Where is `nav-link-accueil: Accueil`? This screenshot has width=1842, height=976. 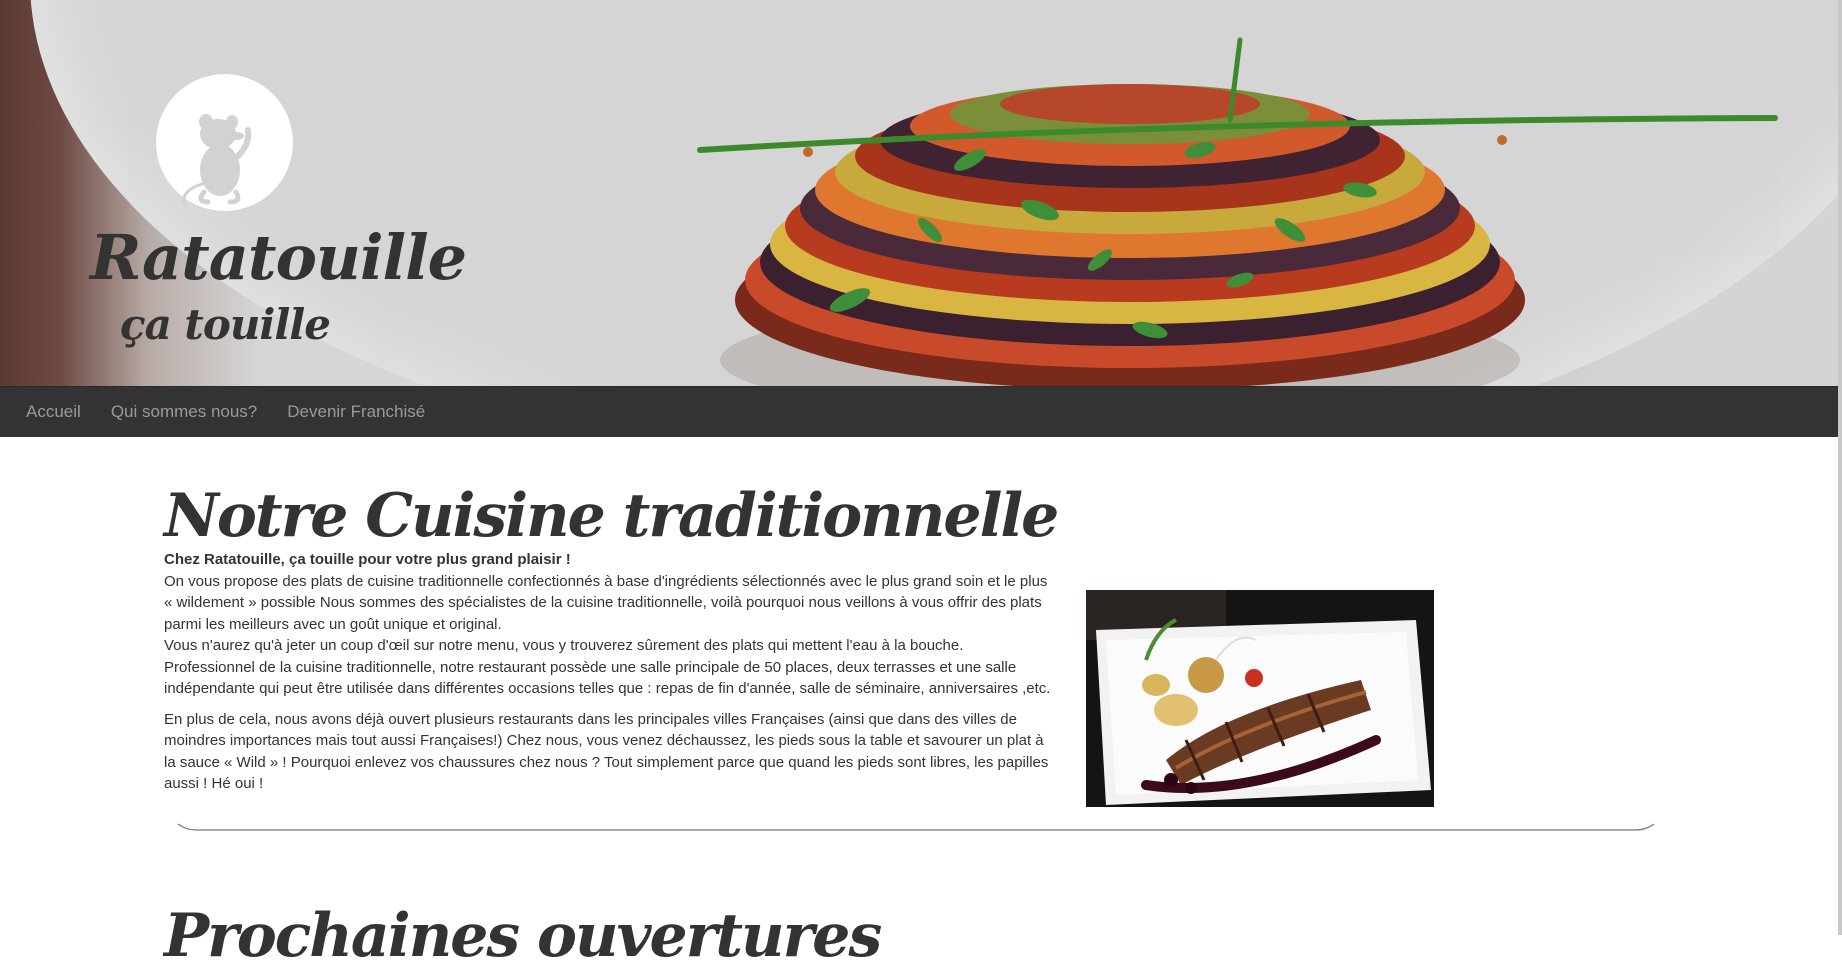
nav-link-accueil: Accueil is located at coordinates (53, 412).